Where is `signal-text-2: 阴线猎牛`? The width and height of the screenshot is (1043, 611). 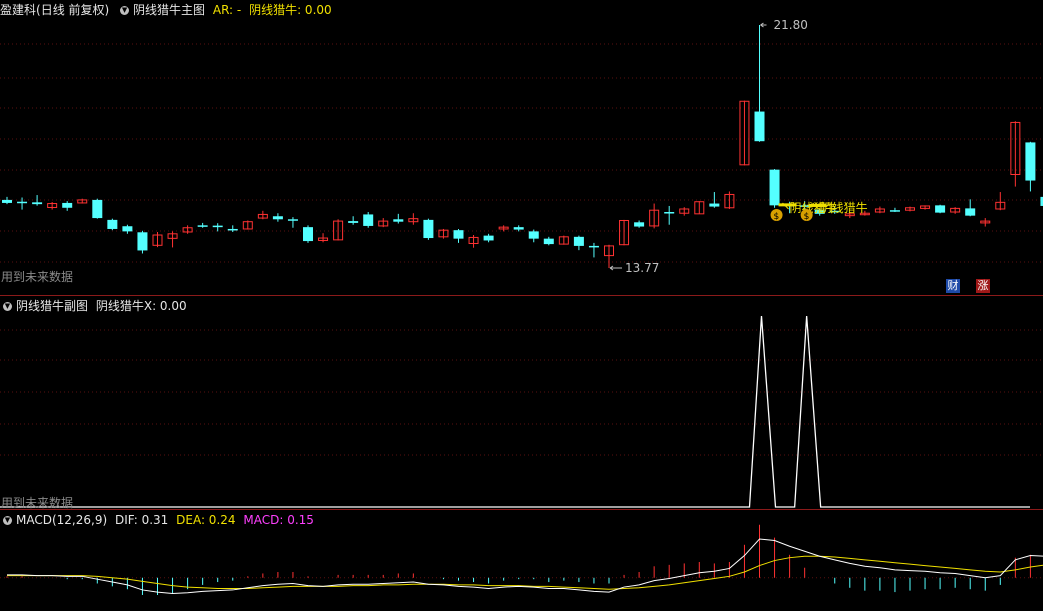 signal-text-2: 阴线猎牛 is located at coordinates (844, 207).